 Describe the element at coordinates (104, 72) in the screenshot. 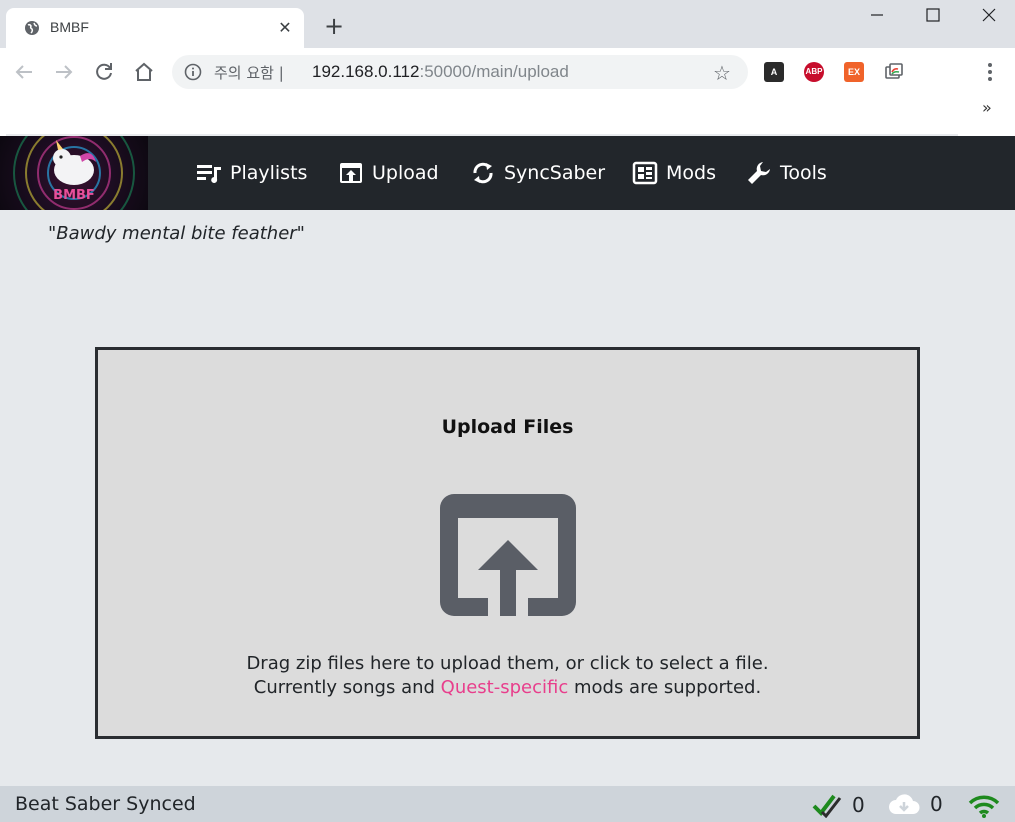

I see `reload-icon` at that location.